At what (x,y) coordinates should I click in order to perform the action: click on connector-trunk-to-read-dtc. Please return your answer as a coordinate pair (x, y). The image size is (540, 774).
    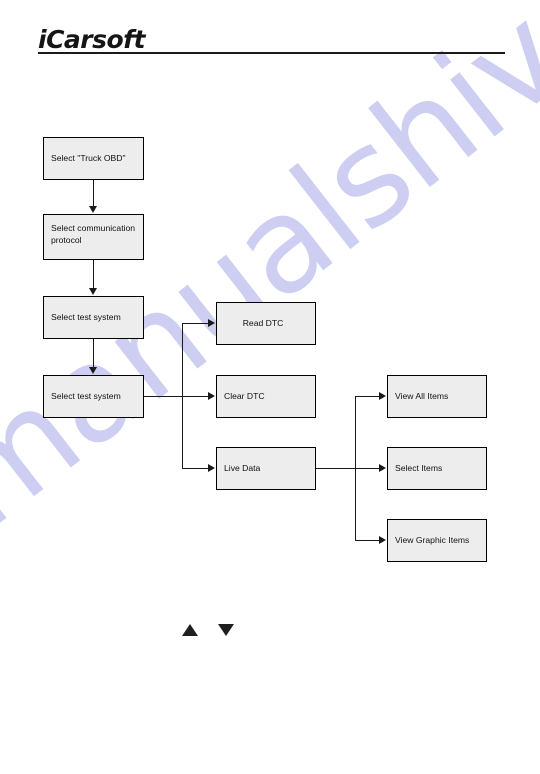
    Looking at the image, I should click on (195, 324).